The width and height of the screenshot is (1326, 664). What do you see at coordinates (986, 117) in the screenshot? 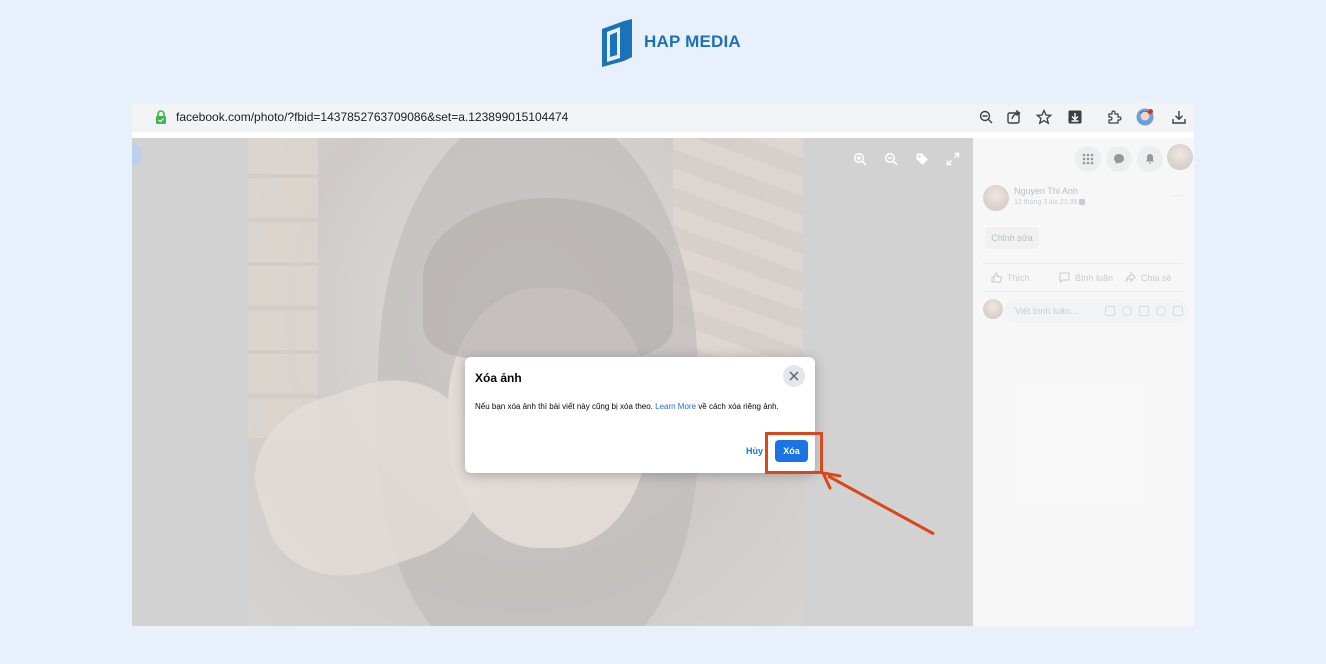
I see `zoom-out-icon` at bounding box center [986, 117].